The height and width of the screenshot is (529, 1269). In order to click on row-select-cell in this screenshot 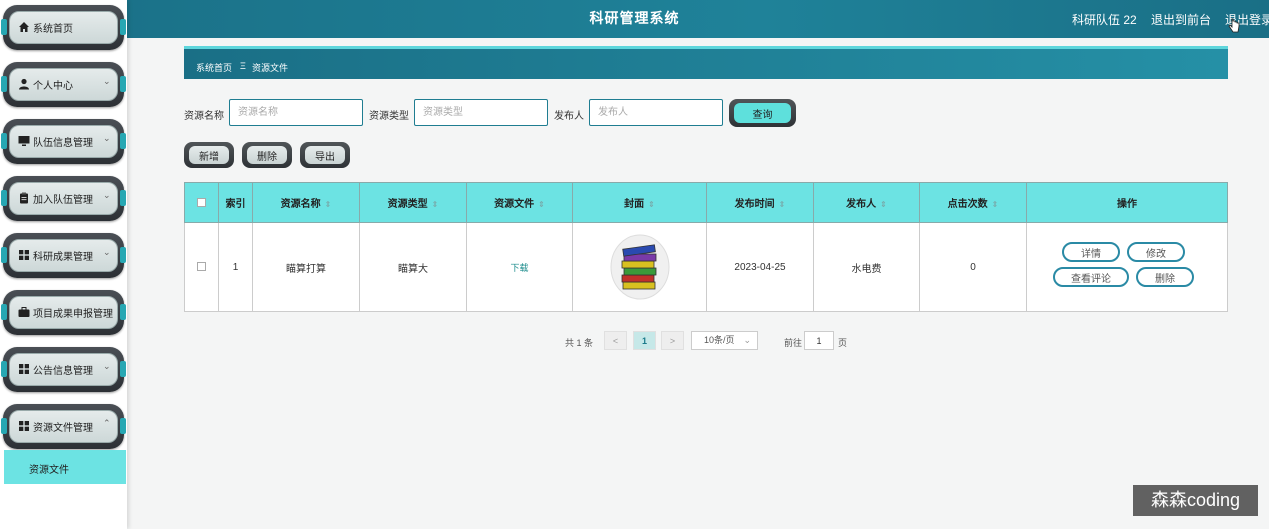, I will do `click(201, 267)`.